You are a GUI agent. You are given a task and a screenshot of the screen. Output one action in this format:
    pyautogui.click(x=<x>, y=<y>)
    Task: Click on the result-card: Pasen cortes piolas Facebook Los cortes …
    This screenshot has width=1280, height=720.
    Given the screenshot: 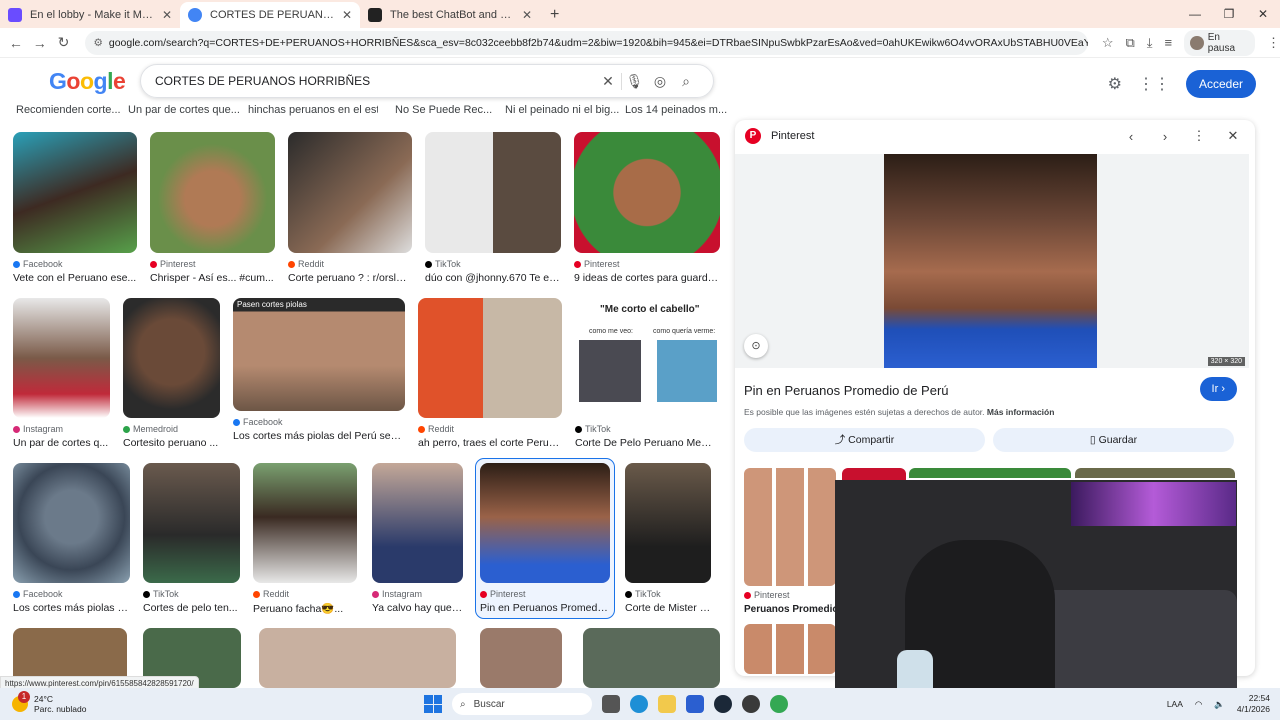 What is the action you would take?
    pyautogui.click(x=319, y=370)
    